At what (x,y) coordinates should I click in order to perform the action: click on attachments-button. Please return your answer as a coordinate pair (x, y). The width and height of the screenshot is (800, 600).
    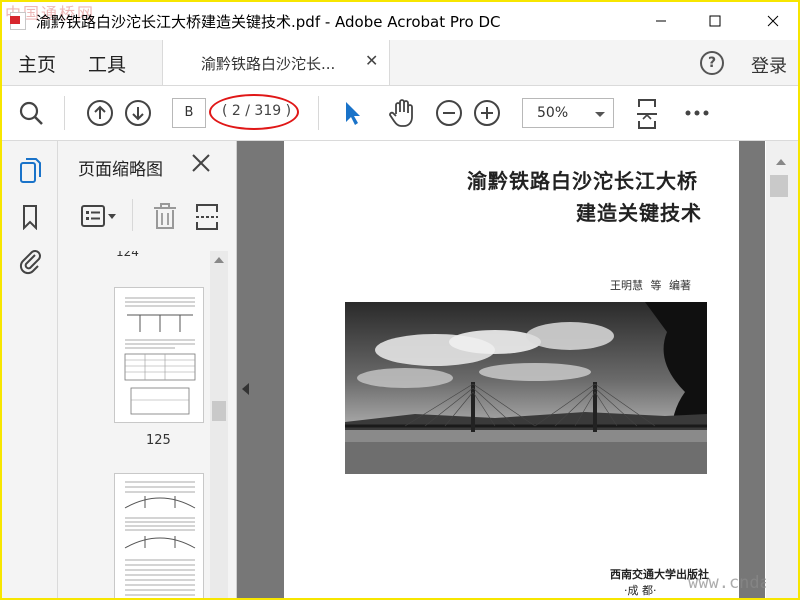
    Looking at the image, I should click on (30, 261).